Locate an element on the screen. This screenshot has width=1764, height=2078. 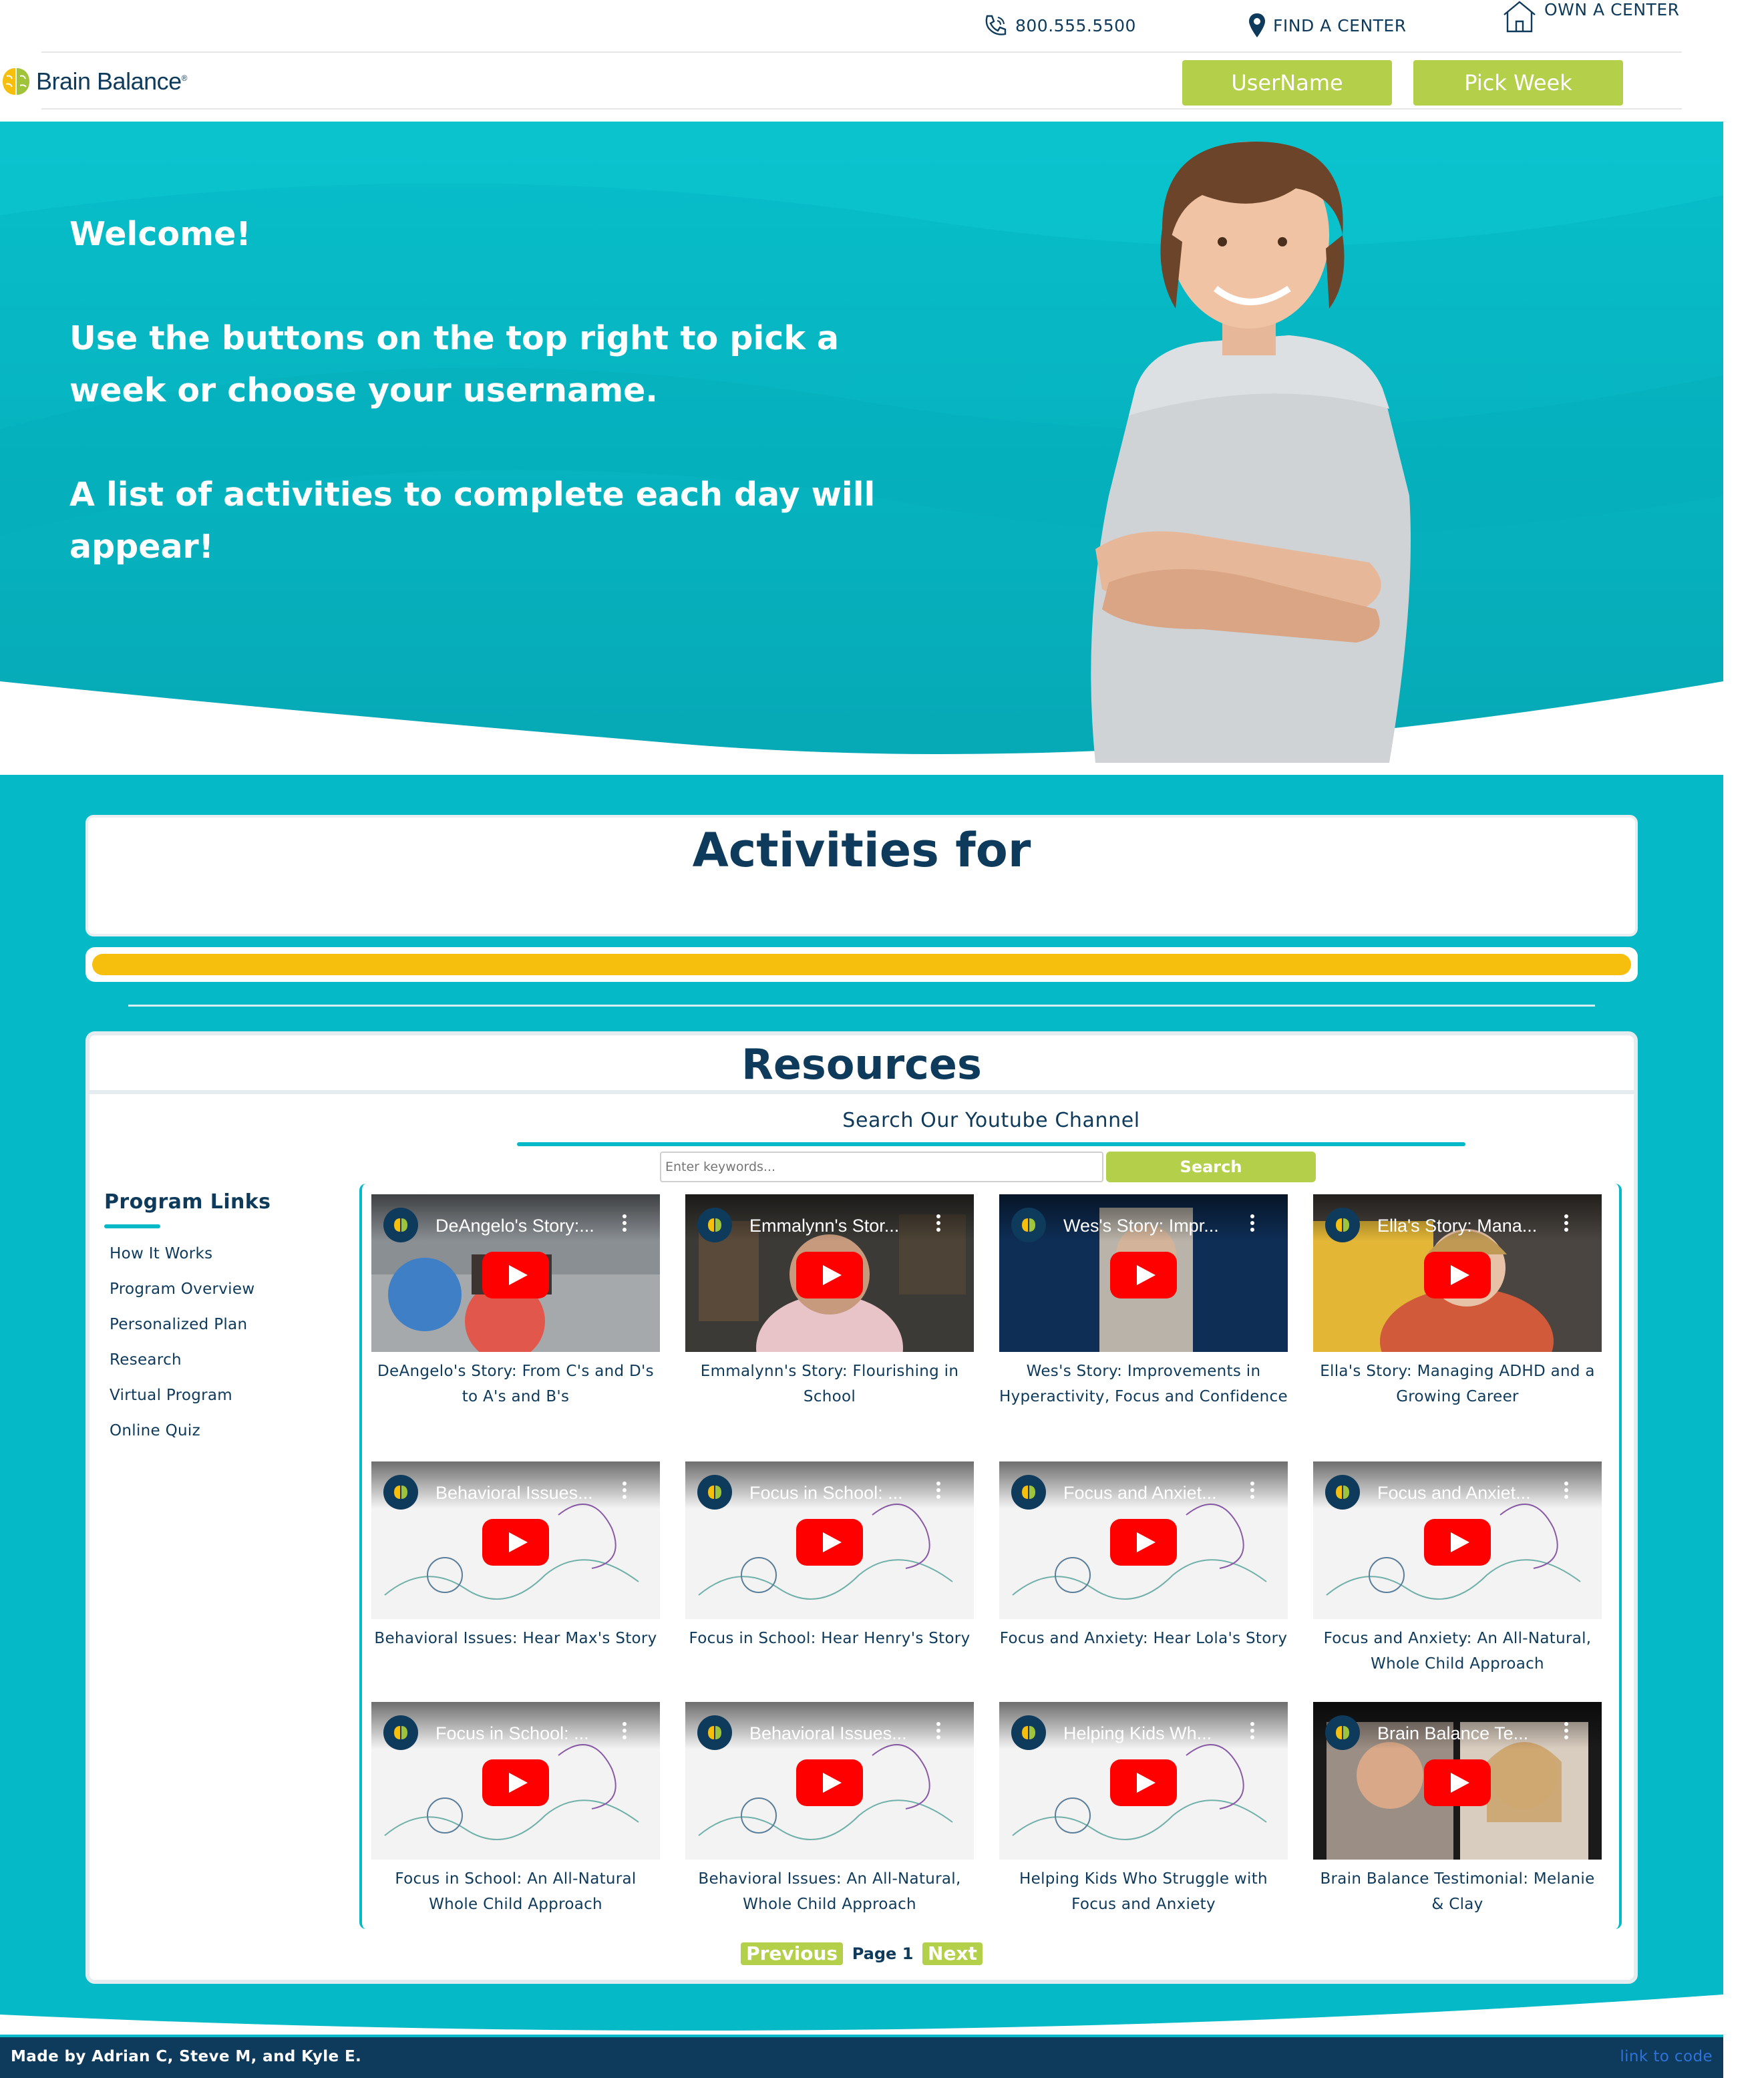
video-caption: Focus in School: Hear Henry's Story is located at coordinates (829, 1638).